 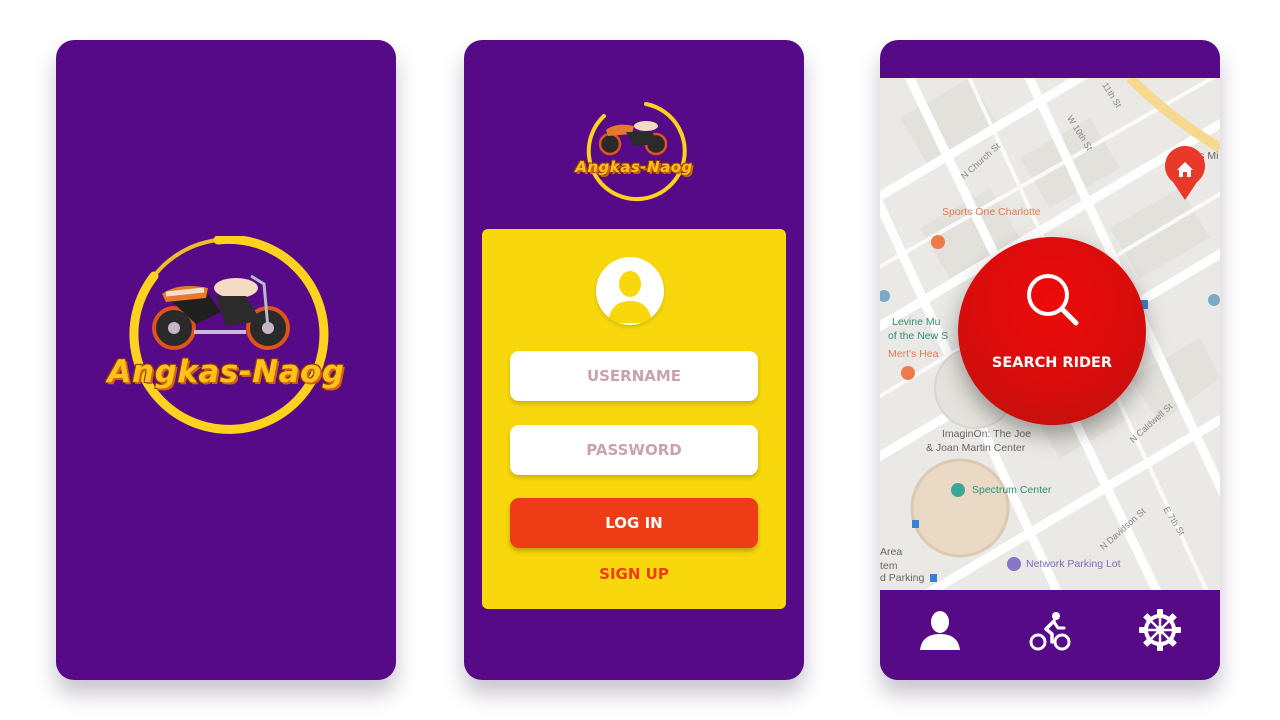 I want to click on map-label: Spectrum Center, so click(x=1012, y=490).